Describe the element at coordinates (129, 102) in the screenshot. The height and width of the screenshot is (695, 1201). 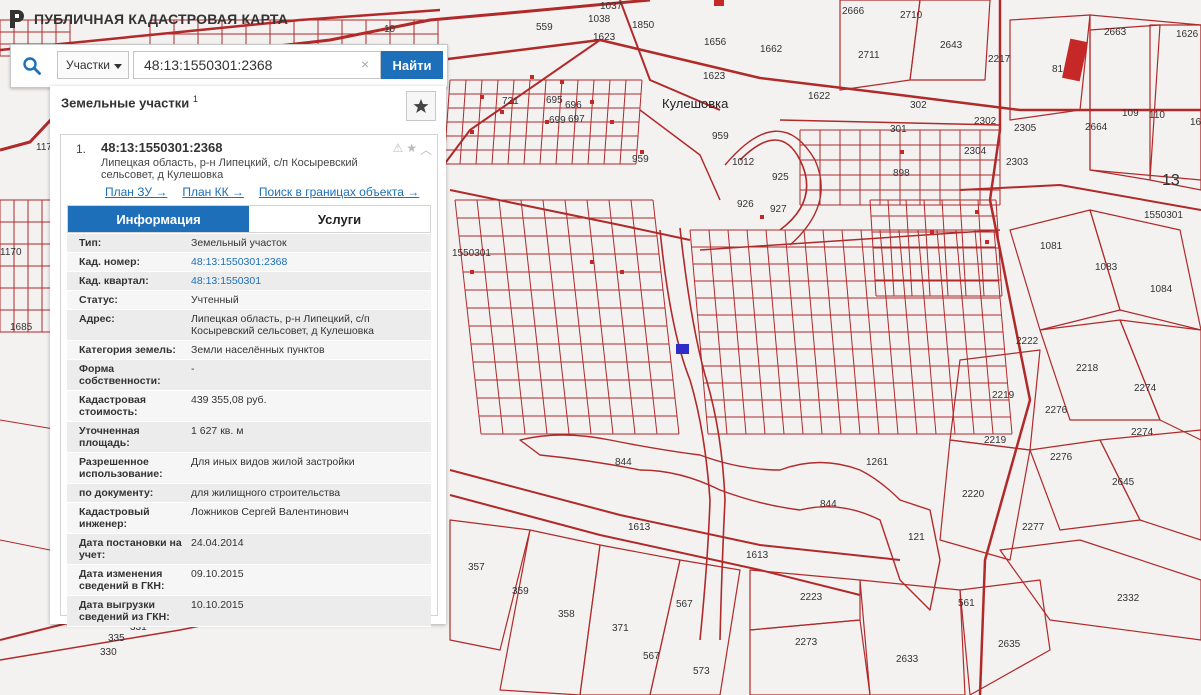
I see `panel-title: Земельные участки 1` at that location.